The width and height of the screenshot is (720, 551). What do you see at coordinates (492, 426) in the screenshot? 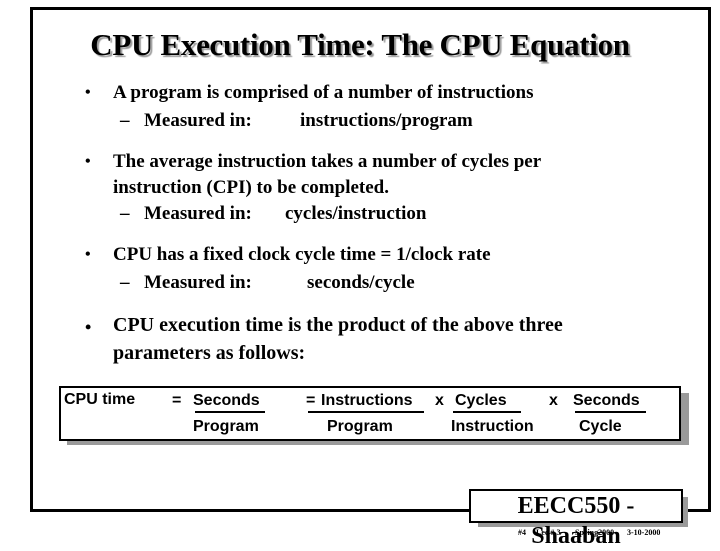
I see `fraction-3-denominator: Instruction` at bounding box center [492, 426].